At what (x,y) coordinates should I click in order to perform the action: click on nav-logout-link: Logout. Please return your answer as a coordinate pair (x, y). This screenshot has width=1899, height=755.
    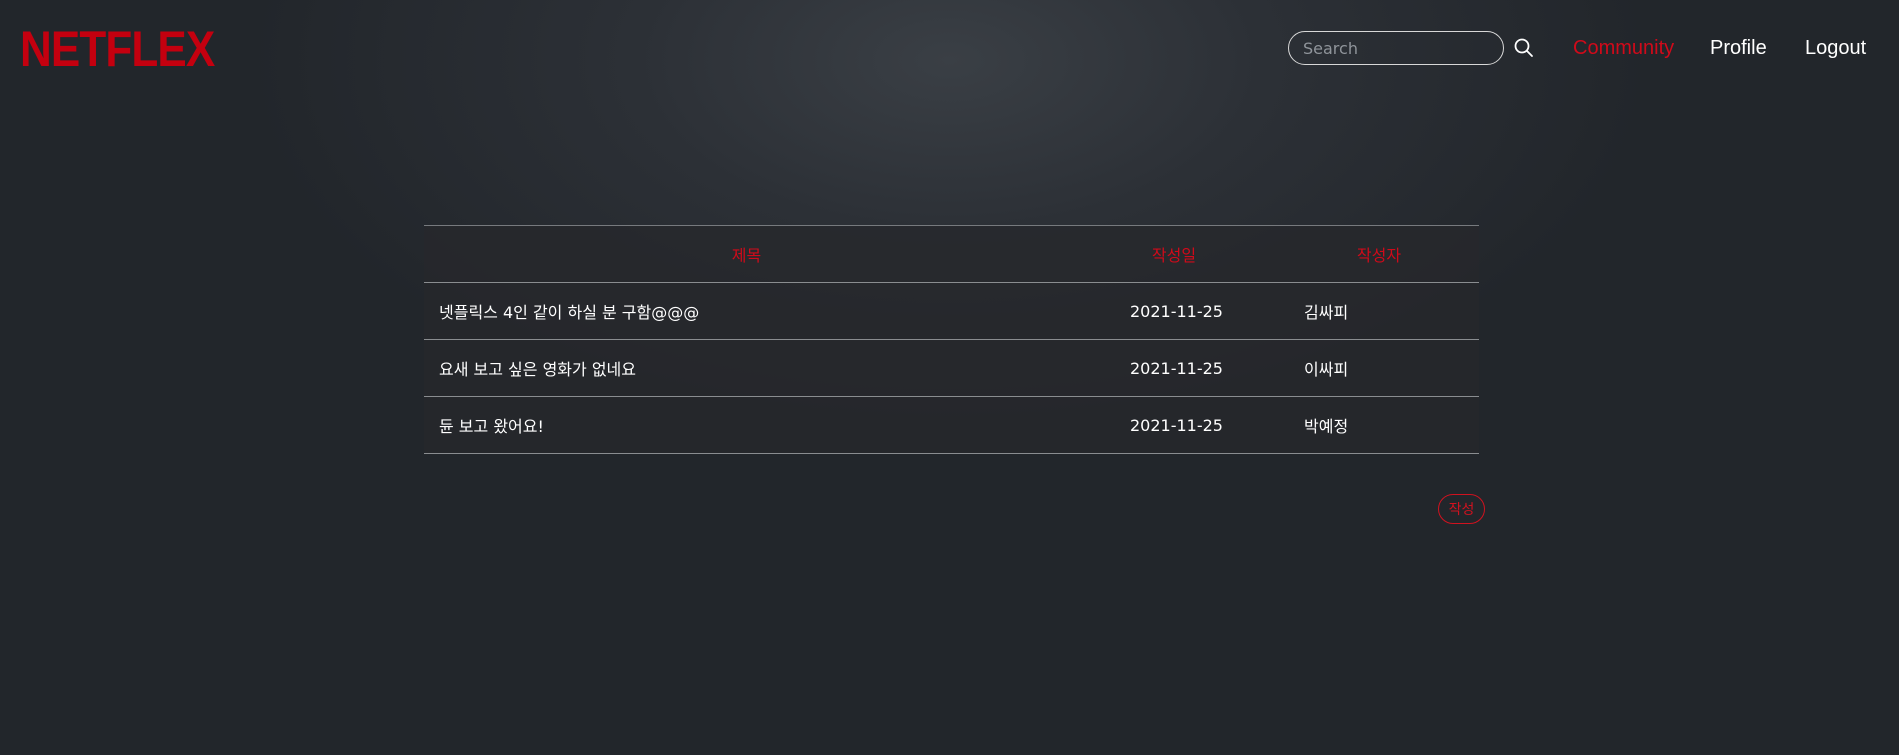
    Looking at the image, I should click on (1835, 48).